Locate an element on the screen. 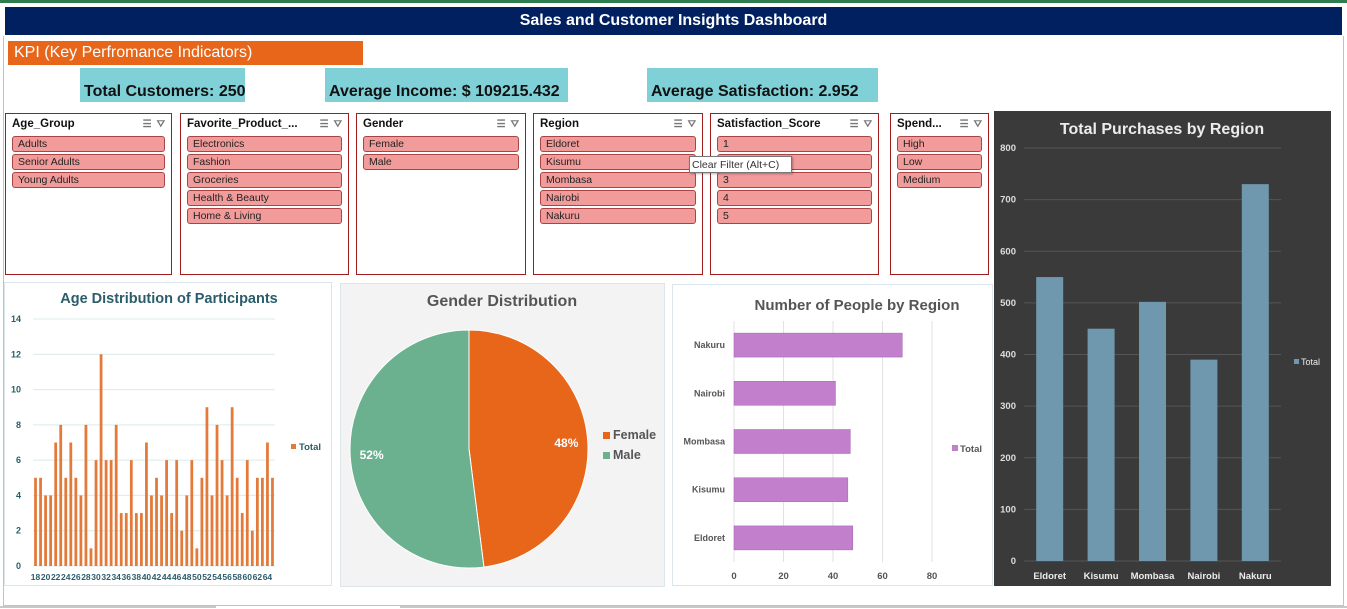  slicer-item: Low is located at coordinates (939, 162).